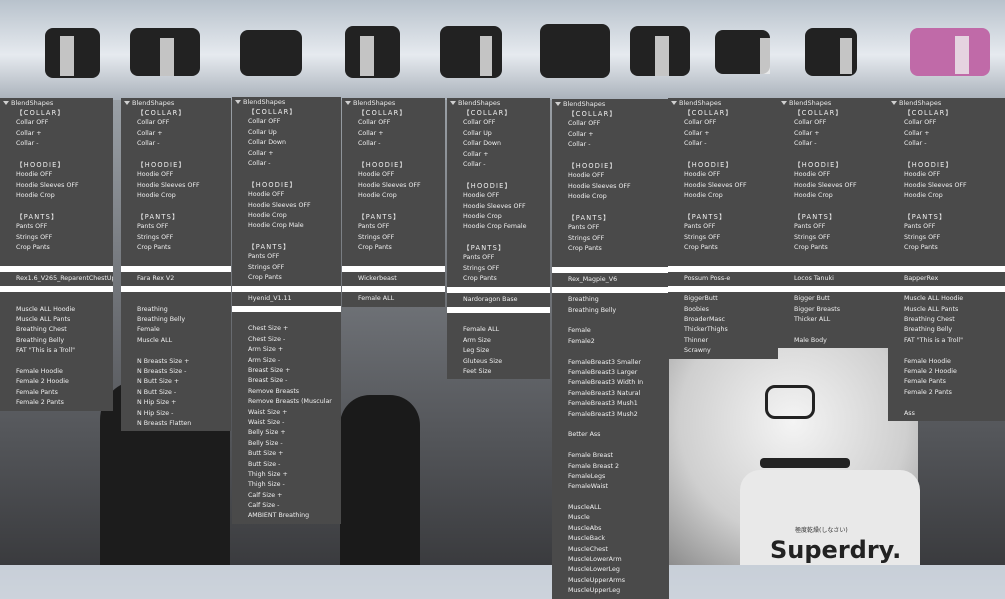 The image size is (1005, 599). I want to click on blendshape-toggle: Breathing, so click(610, 300).